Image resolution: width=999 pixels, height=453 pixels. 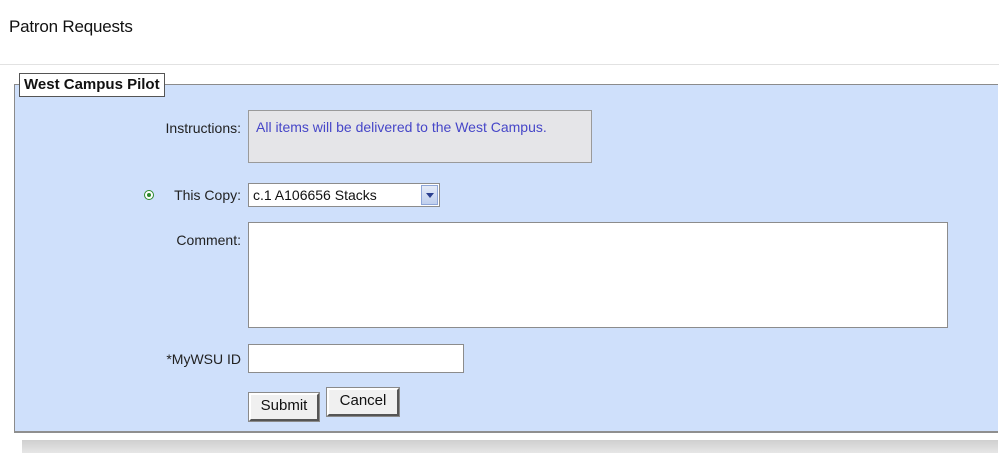 I want to click on copy-select: c.1 A106656 Stacks, so click(x=344, y=195).